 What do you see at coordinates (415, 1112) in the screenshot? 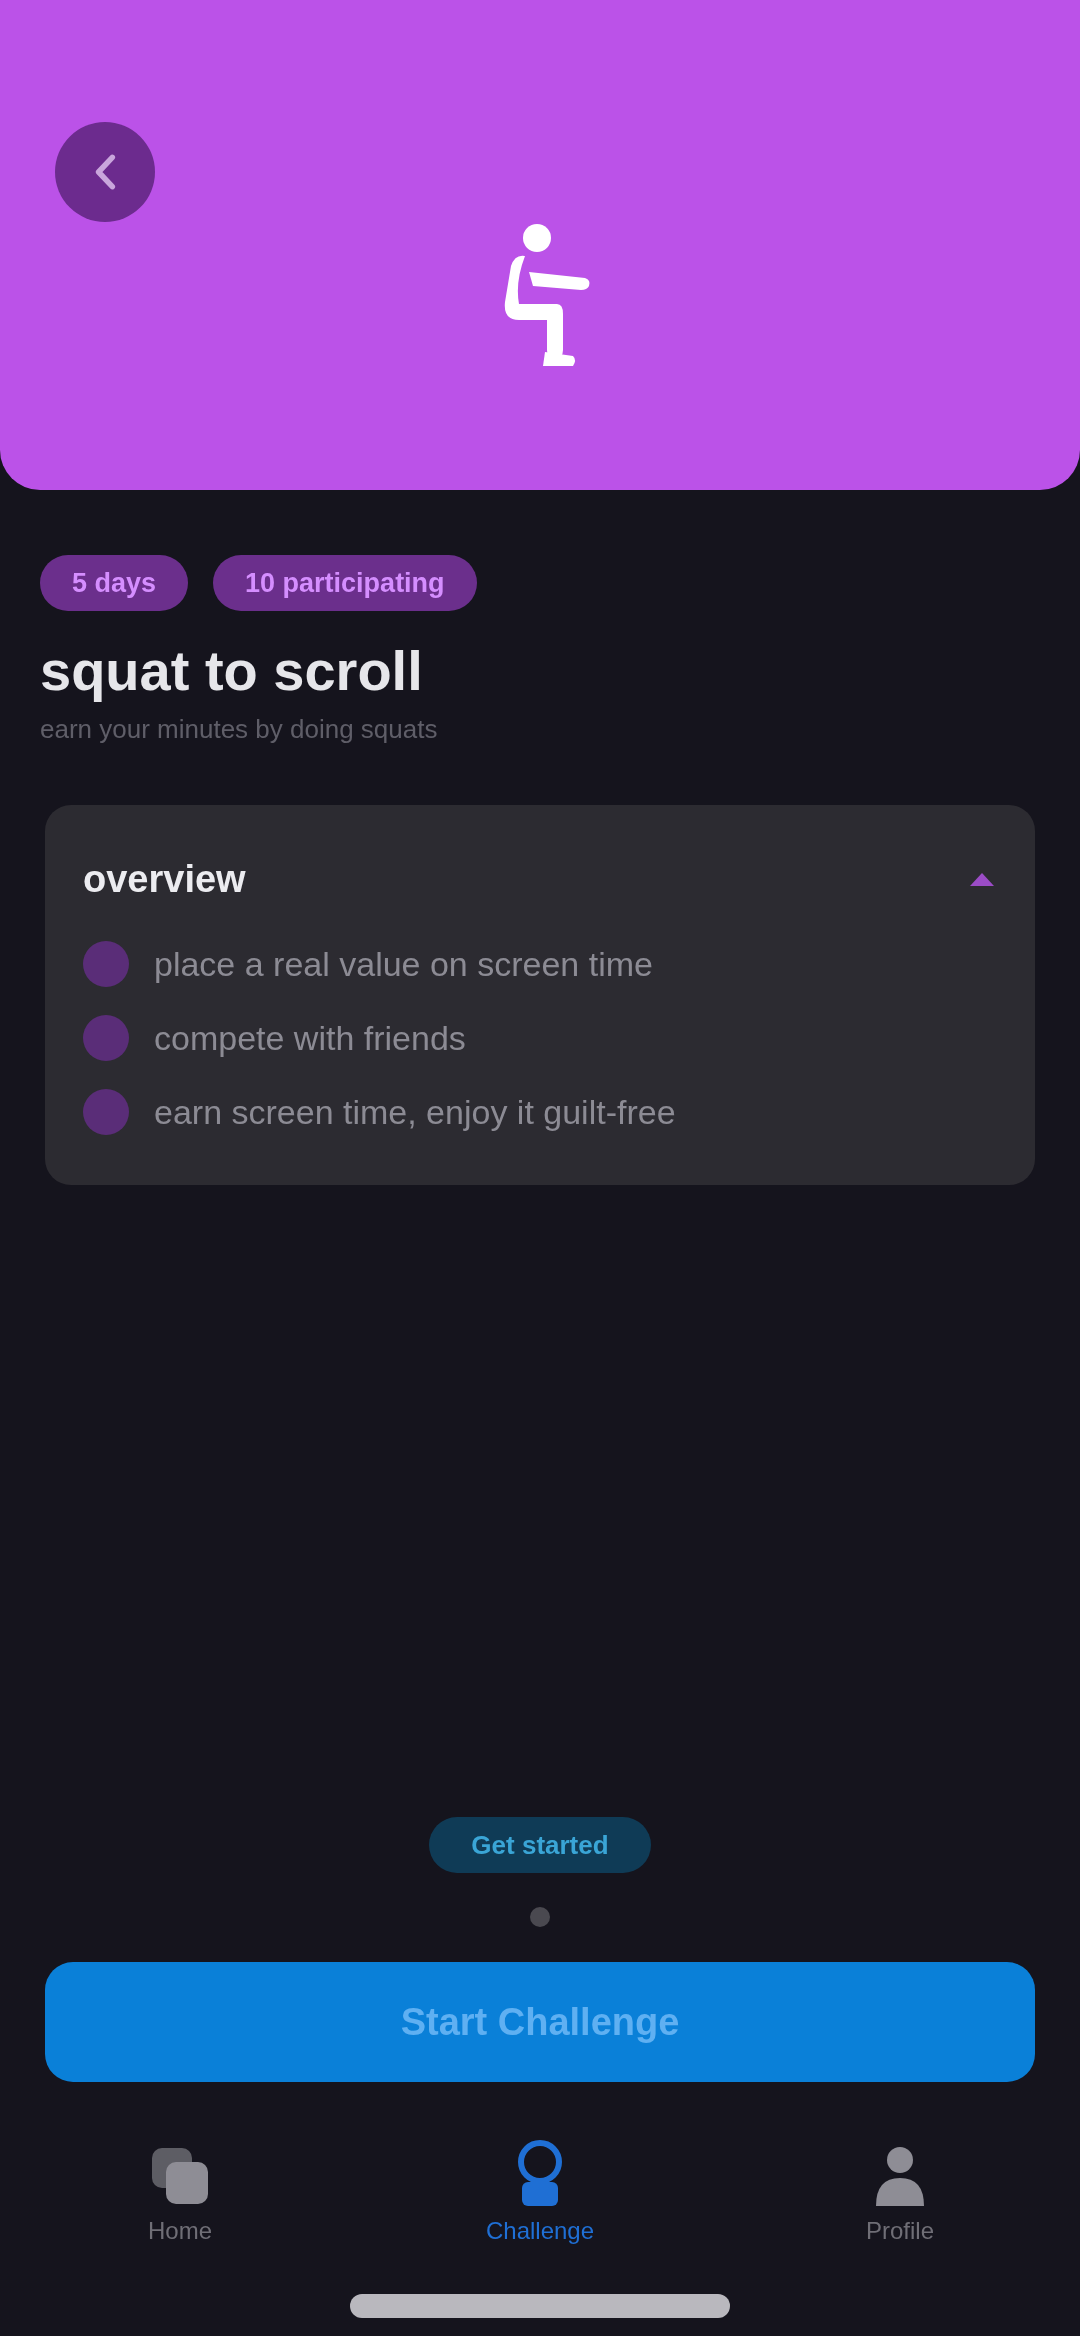
I see `overview-item: earn screen time, enjoy it guilt-free` at bounding box center [415, 1112].